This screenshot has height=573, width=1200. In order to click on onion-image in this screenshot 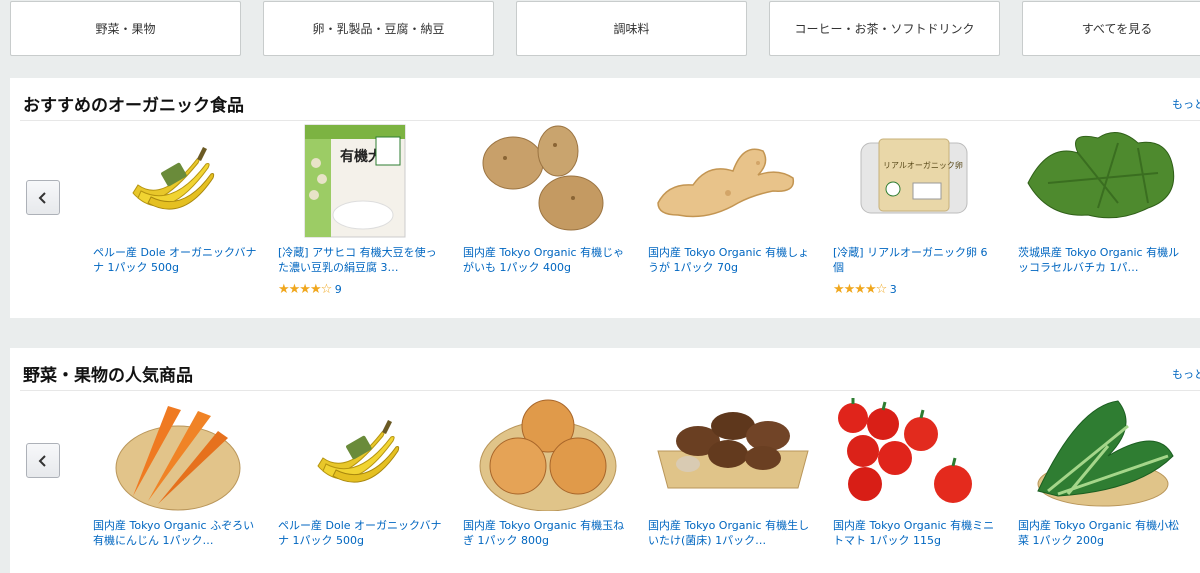, I will do `click(548, 453)`.